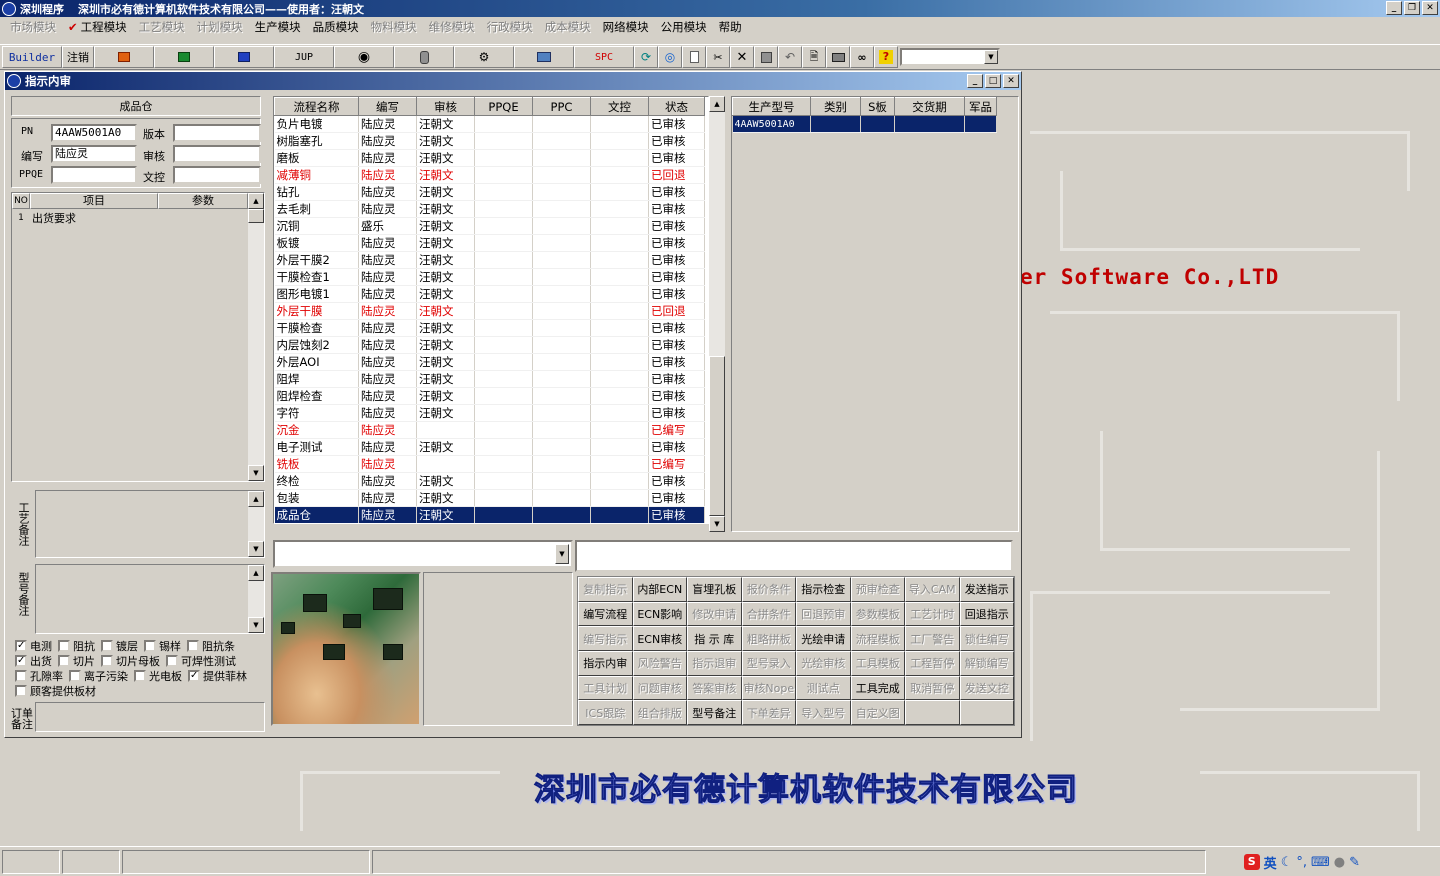 Image resolution: width=1440 pixels, height=876 pixels. Describe the element at coordinates (489, 175) in the screenshot. I see `process-row: 减薄铜 陆应灵 汪朝文 已回退` at that location.